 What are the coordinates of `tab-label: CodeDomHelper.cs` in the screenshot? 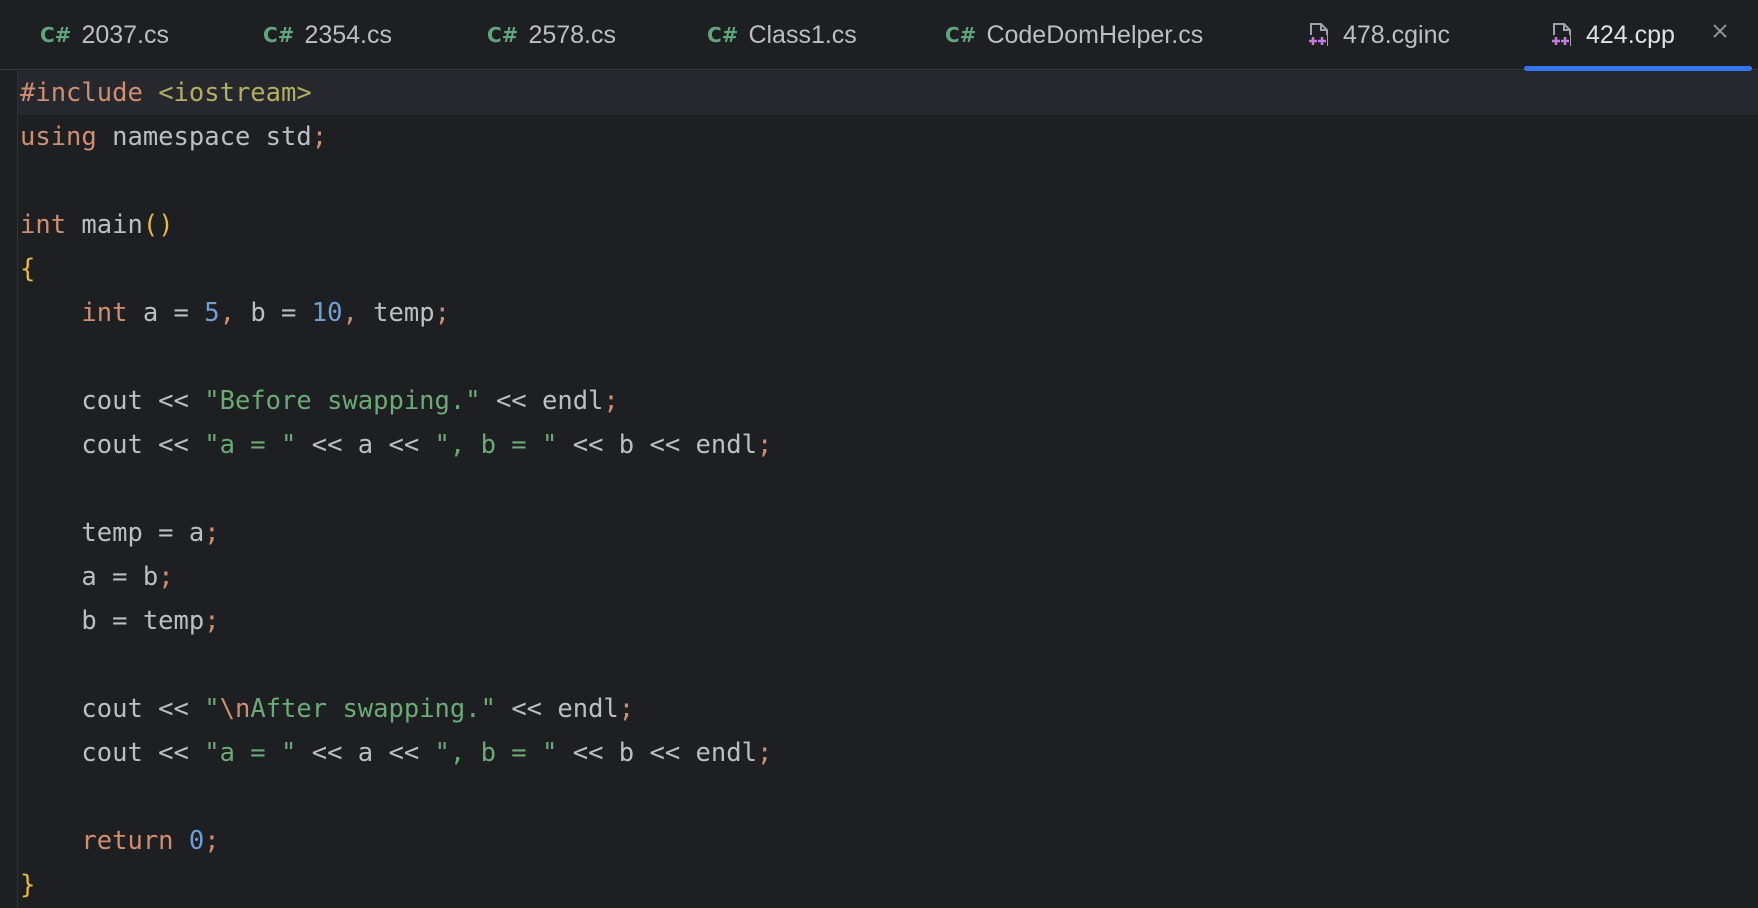 It's located at (1095, 34).